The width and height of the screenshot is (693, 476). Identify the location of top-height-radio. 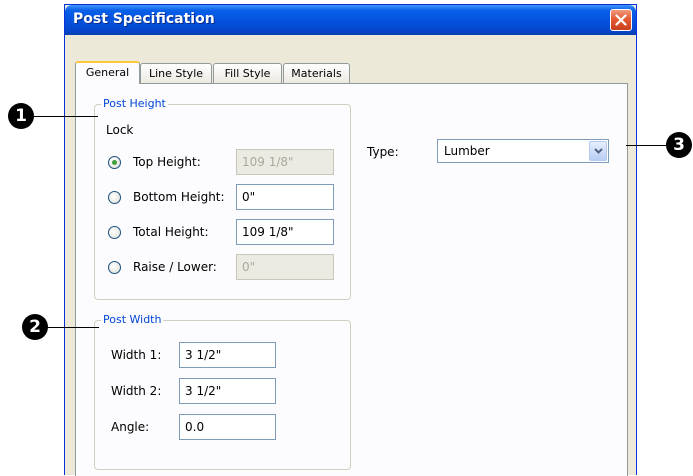
(114, 162).